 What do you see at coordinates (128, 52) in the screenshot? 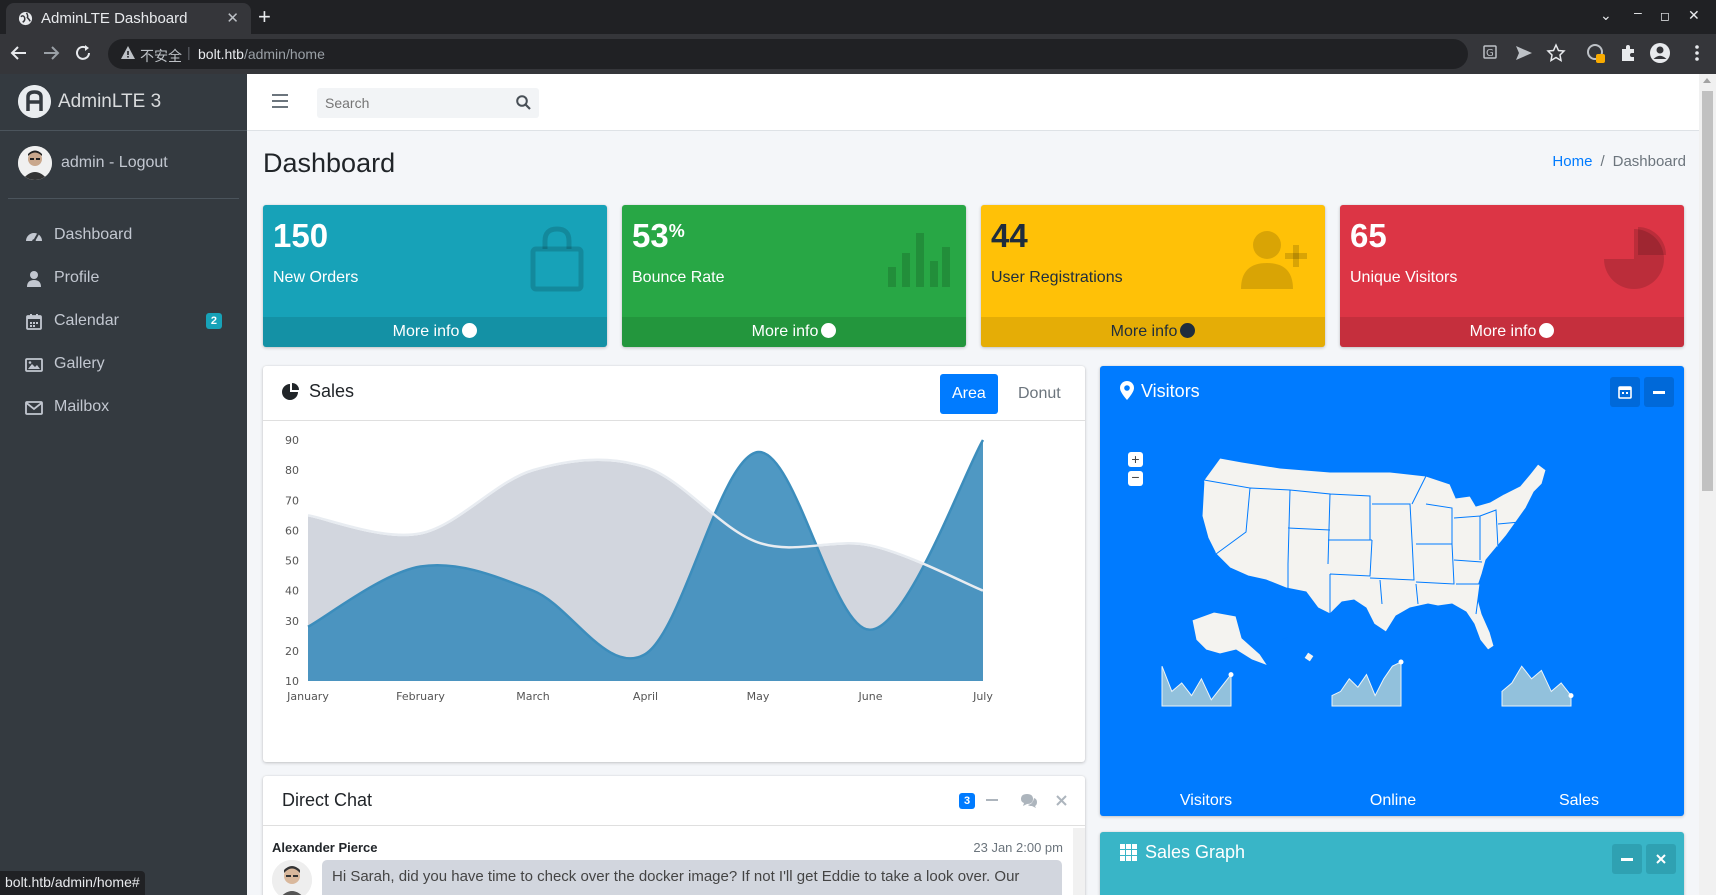
I see `warning-icon` at bounding box center [128, 52].